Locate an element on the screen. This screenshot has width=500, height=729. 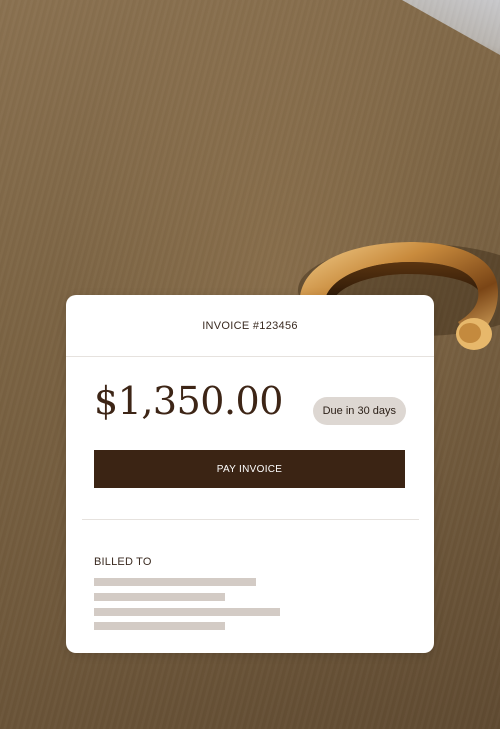
amount-row: $1,350.00 Due in 30 days is located at coordinates (250, 404).